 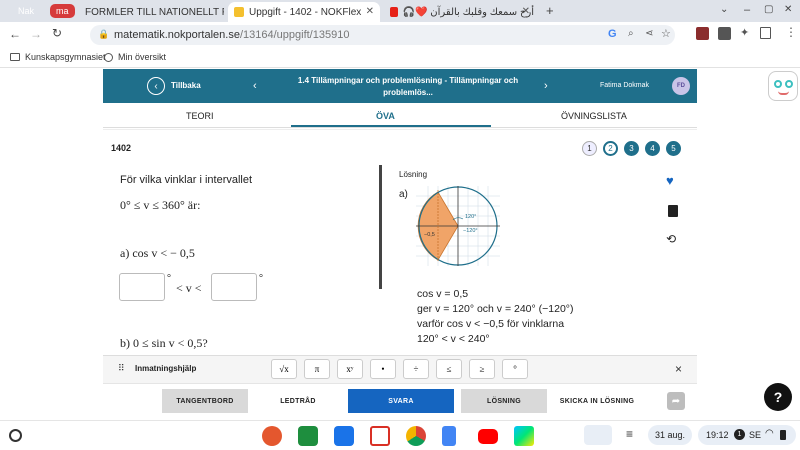 What do you see at coordinates (673, 211) in the screenshot?
I see `document-icon` at bounding box center [673, 211].